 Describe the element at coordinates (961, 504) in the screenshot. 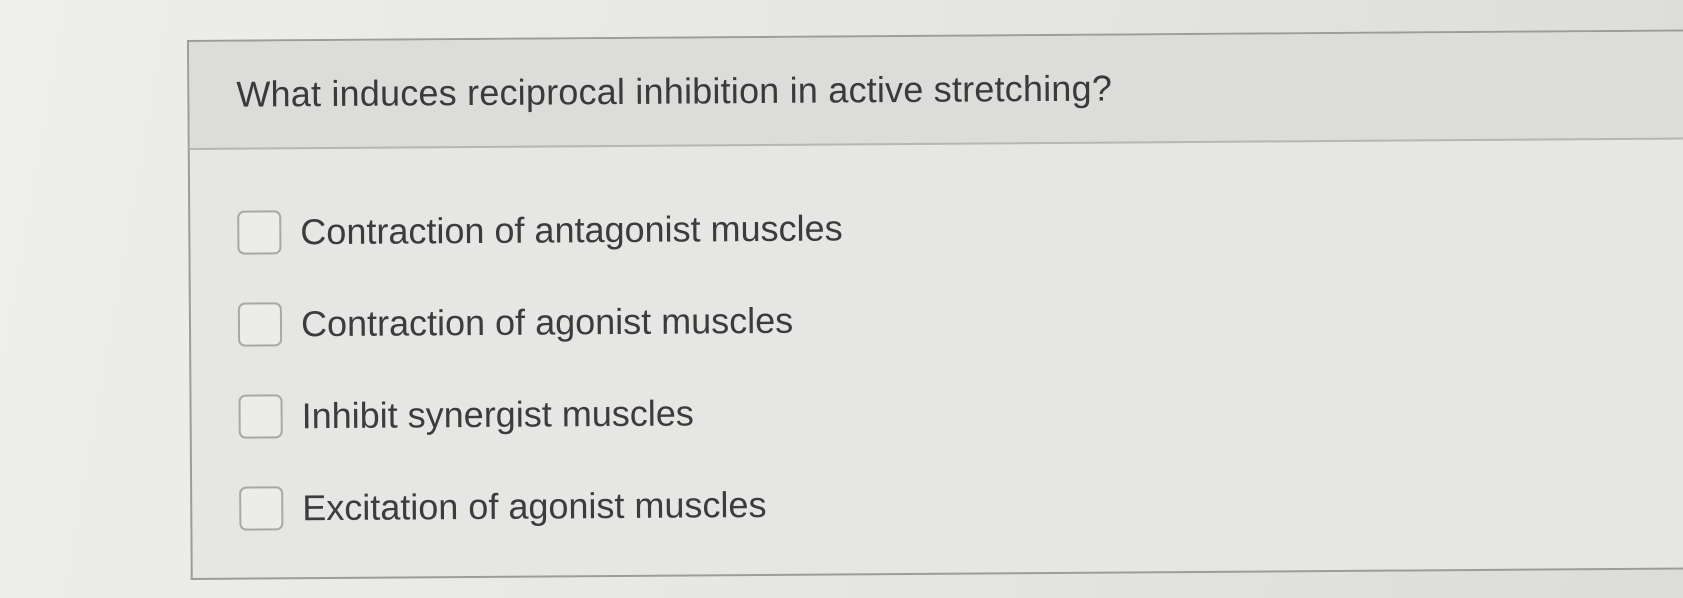

I see `answer-option-4: Excitation of agonist muscles` at that location.